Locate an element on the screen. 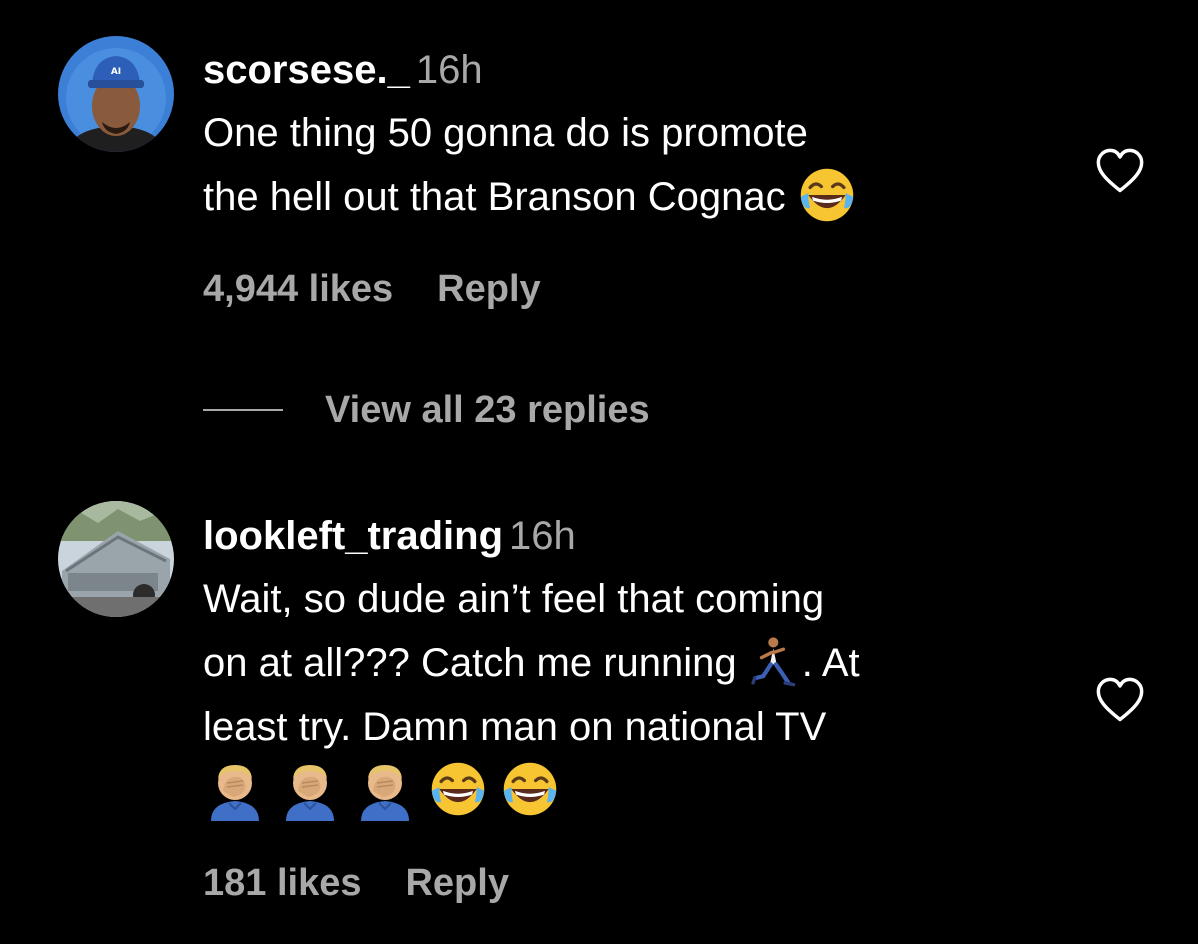  comment-text-line: least try. Damn man on national TV is located at coordinates (515, 727).